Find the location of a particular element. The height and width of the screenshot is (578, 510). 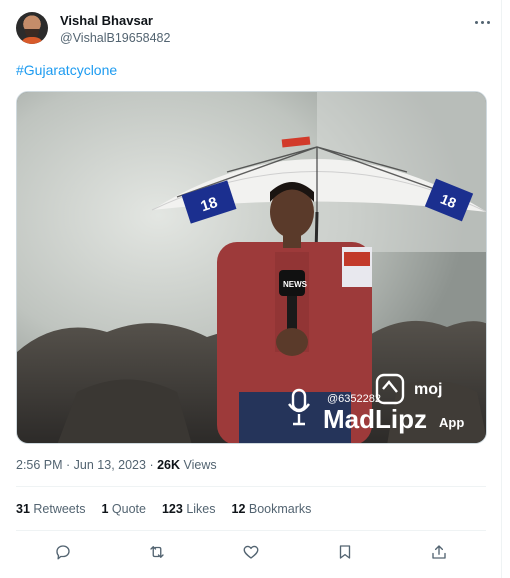

retweets-count: 31 is located at coordinates (23, 509).